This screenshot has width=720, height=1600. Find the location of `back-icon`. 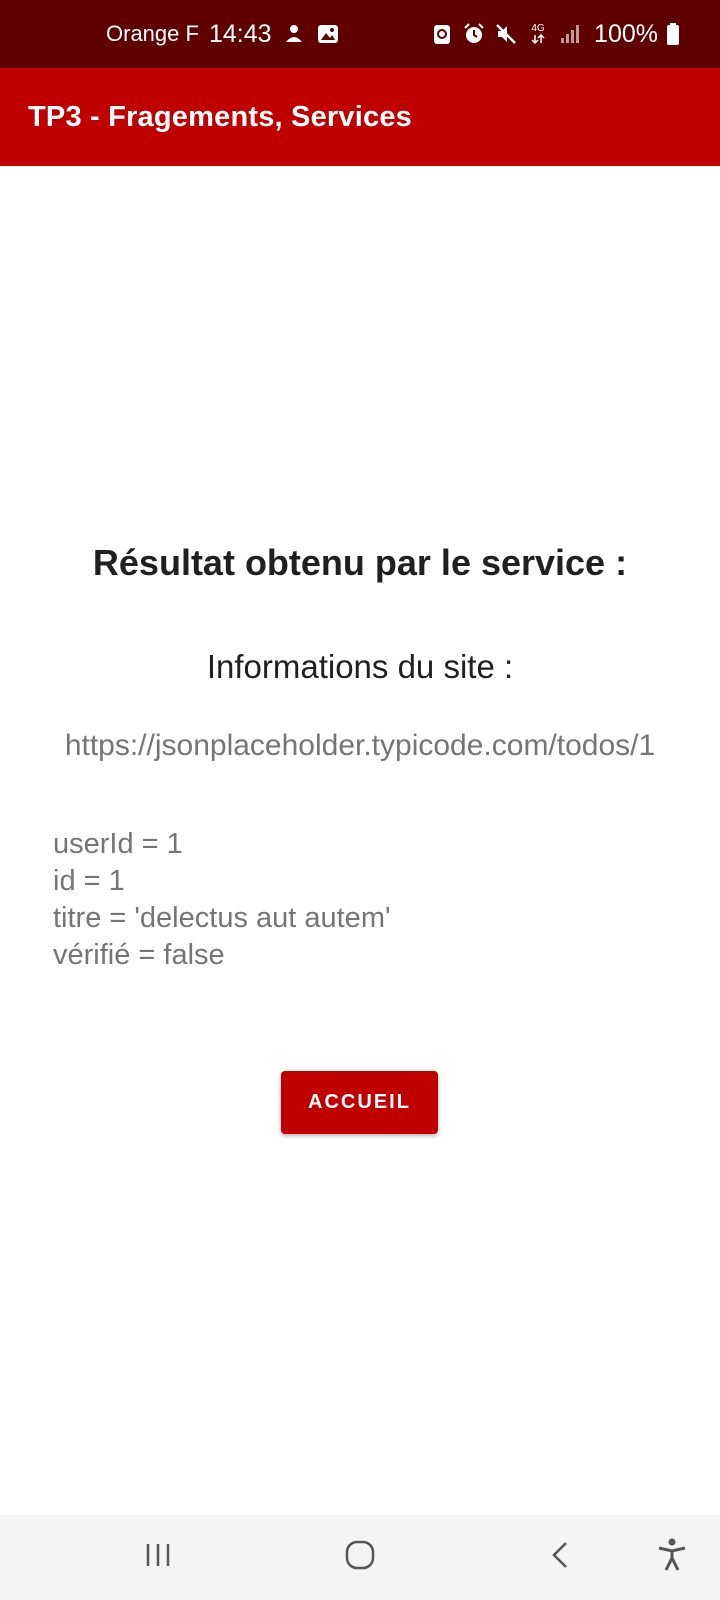

back-icon is located at coordinates (561, 1557).